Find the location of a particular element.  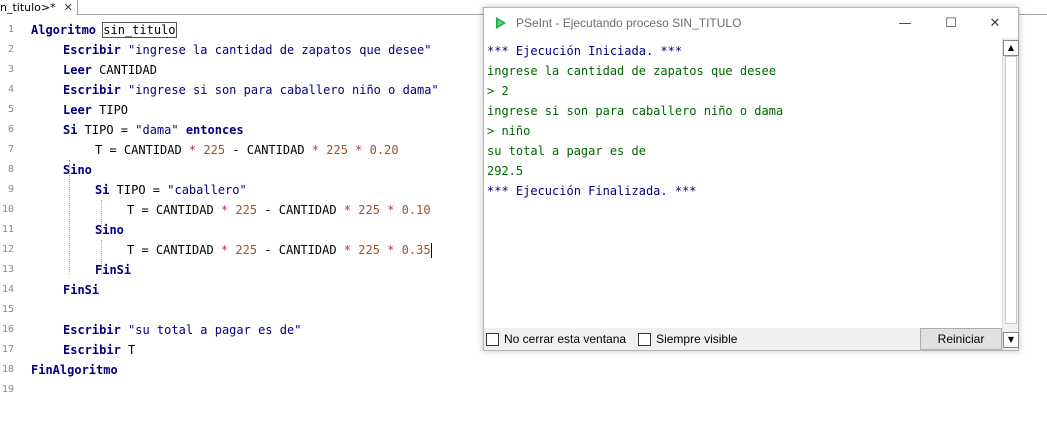

tab-close-icon: ✕ is located at coordinates (68, 8).